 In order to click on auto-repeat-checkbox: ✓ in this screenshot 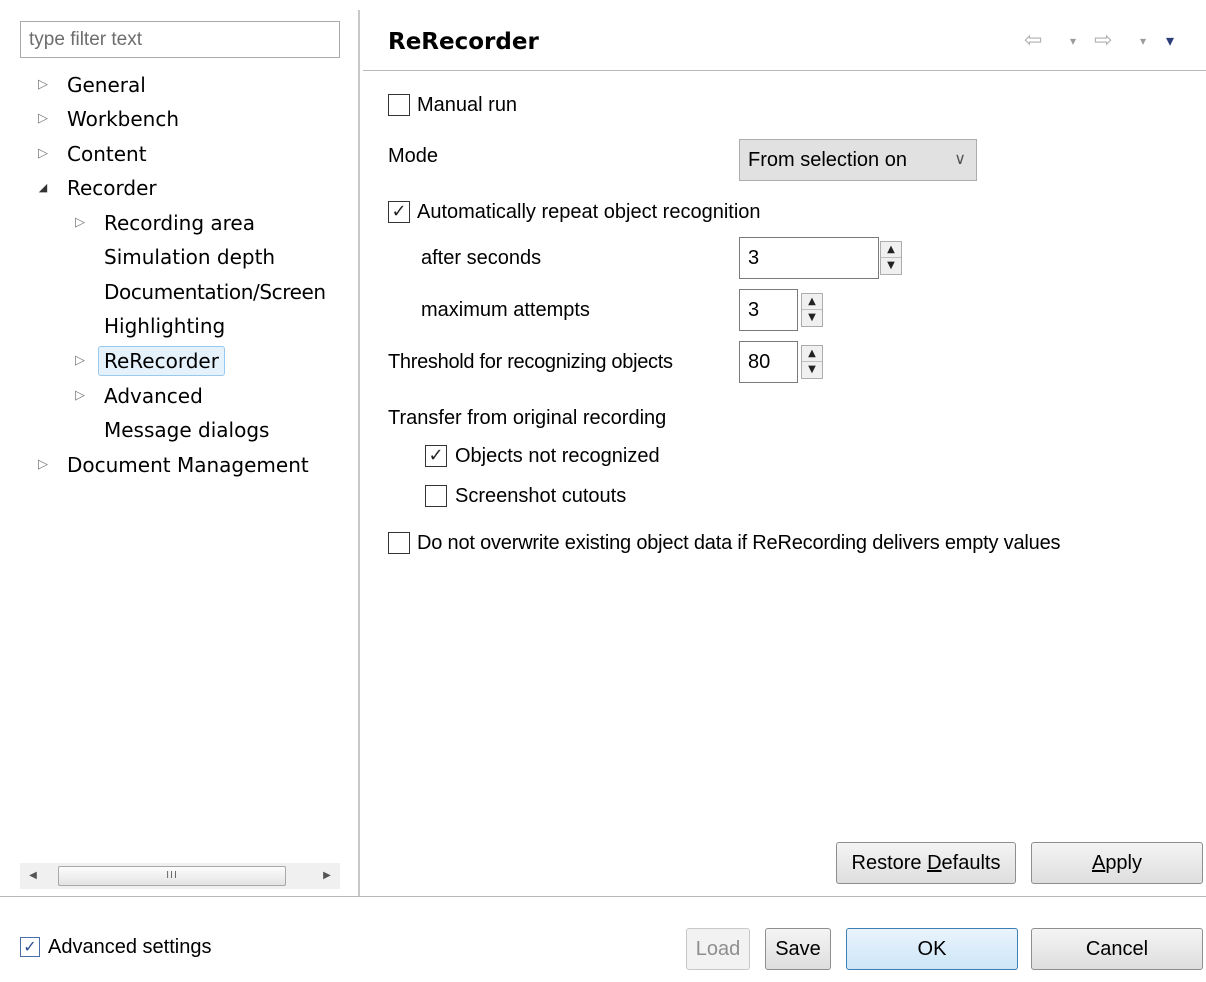, I will do `click(399, 212)`.